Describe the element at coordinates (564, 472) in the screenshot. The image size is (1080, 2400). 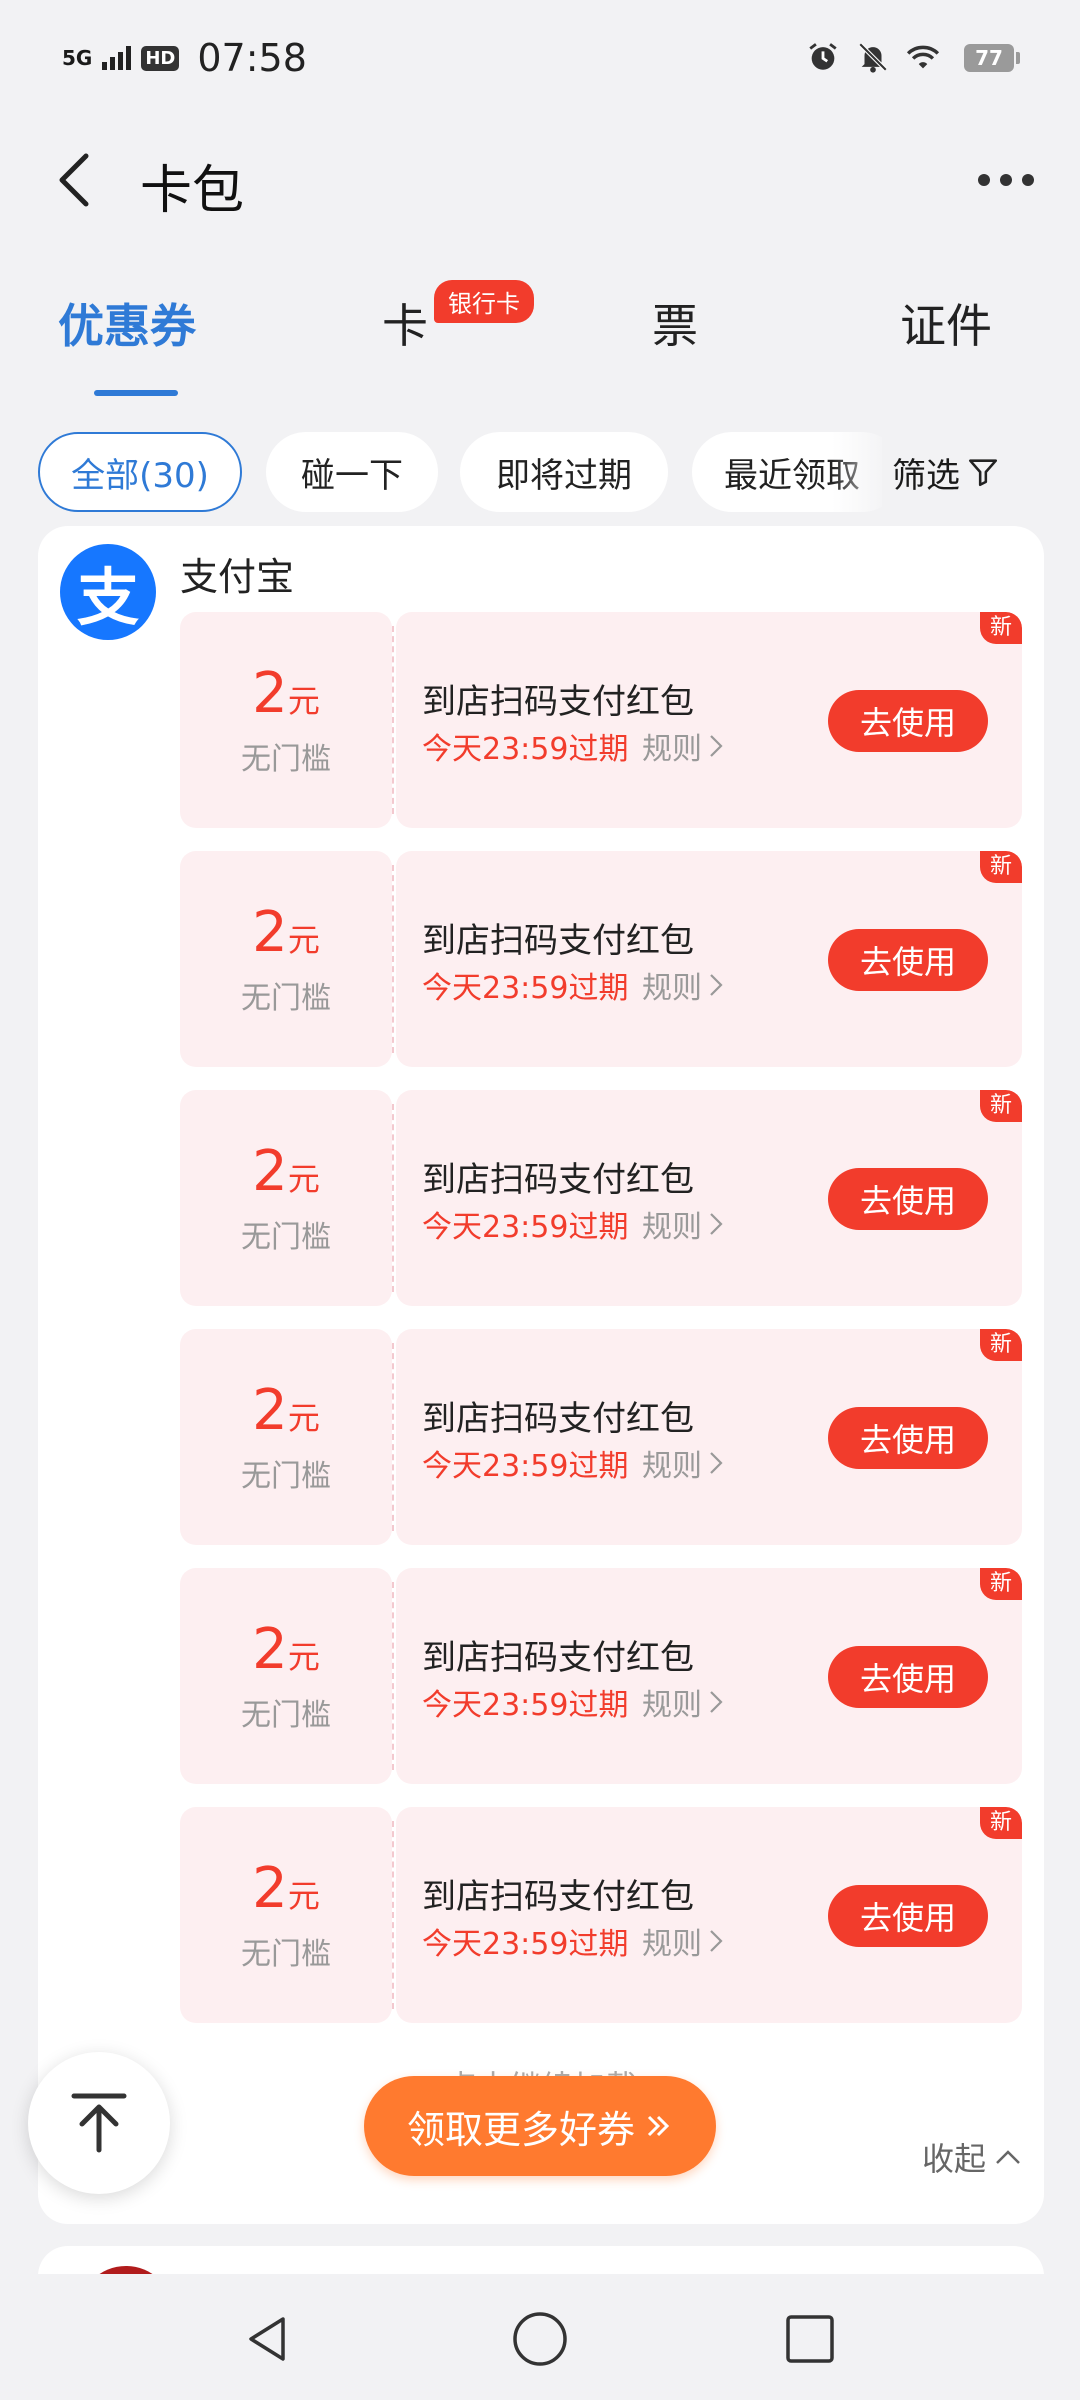
I see `chip-expiring: 即将过期` at that location.